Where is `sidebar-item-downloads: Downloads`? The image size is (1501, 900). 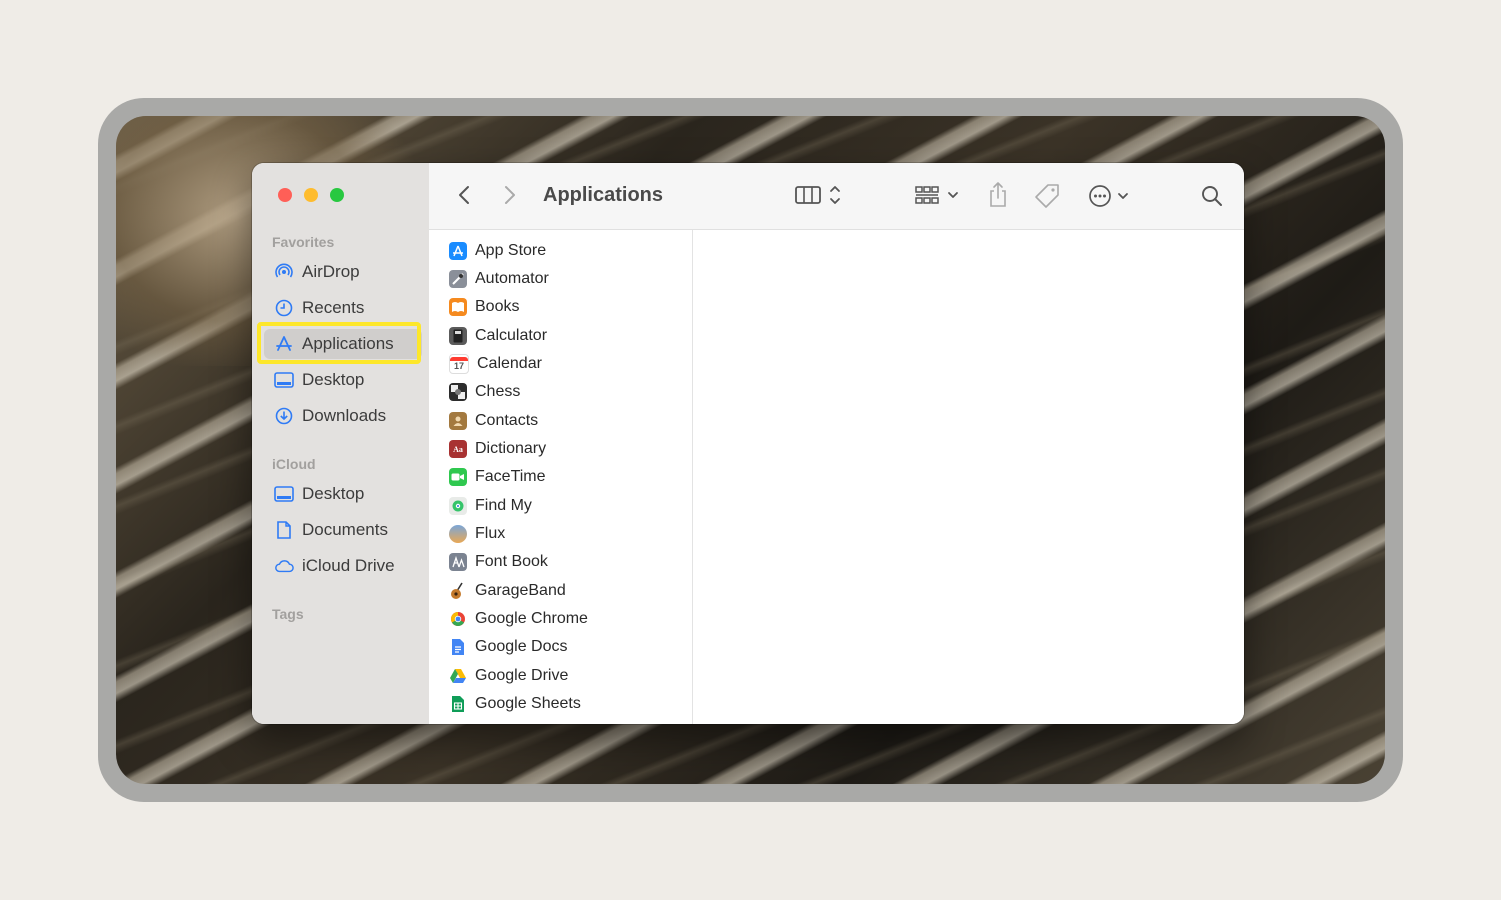
sidebar-item-downloads: Downloads is located at coordinates (343, 416).